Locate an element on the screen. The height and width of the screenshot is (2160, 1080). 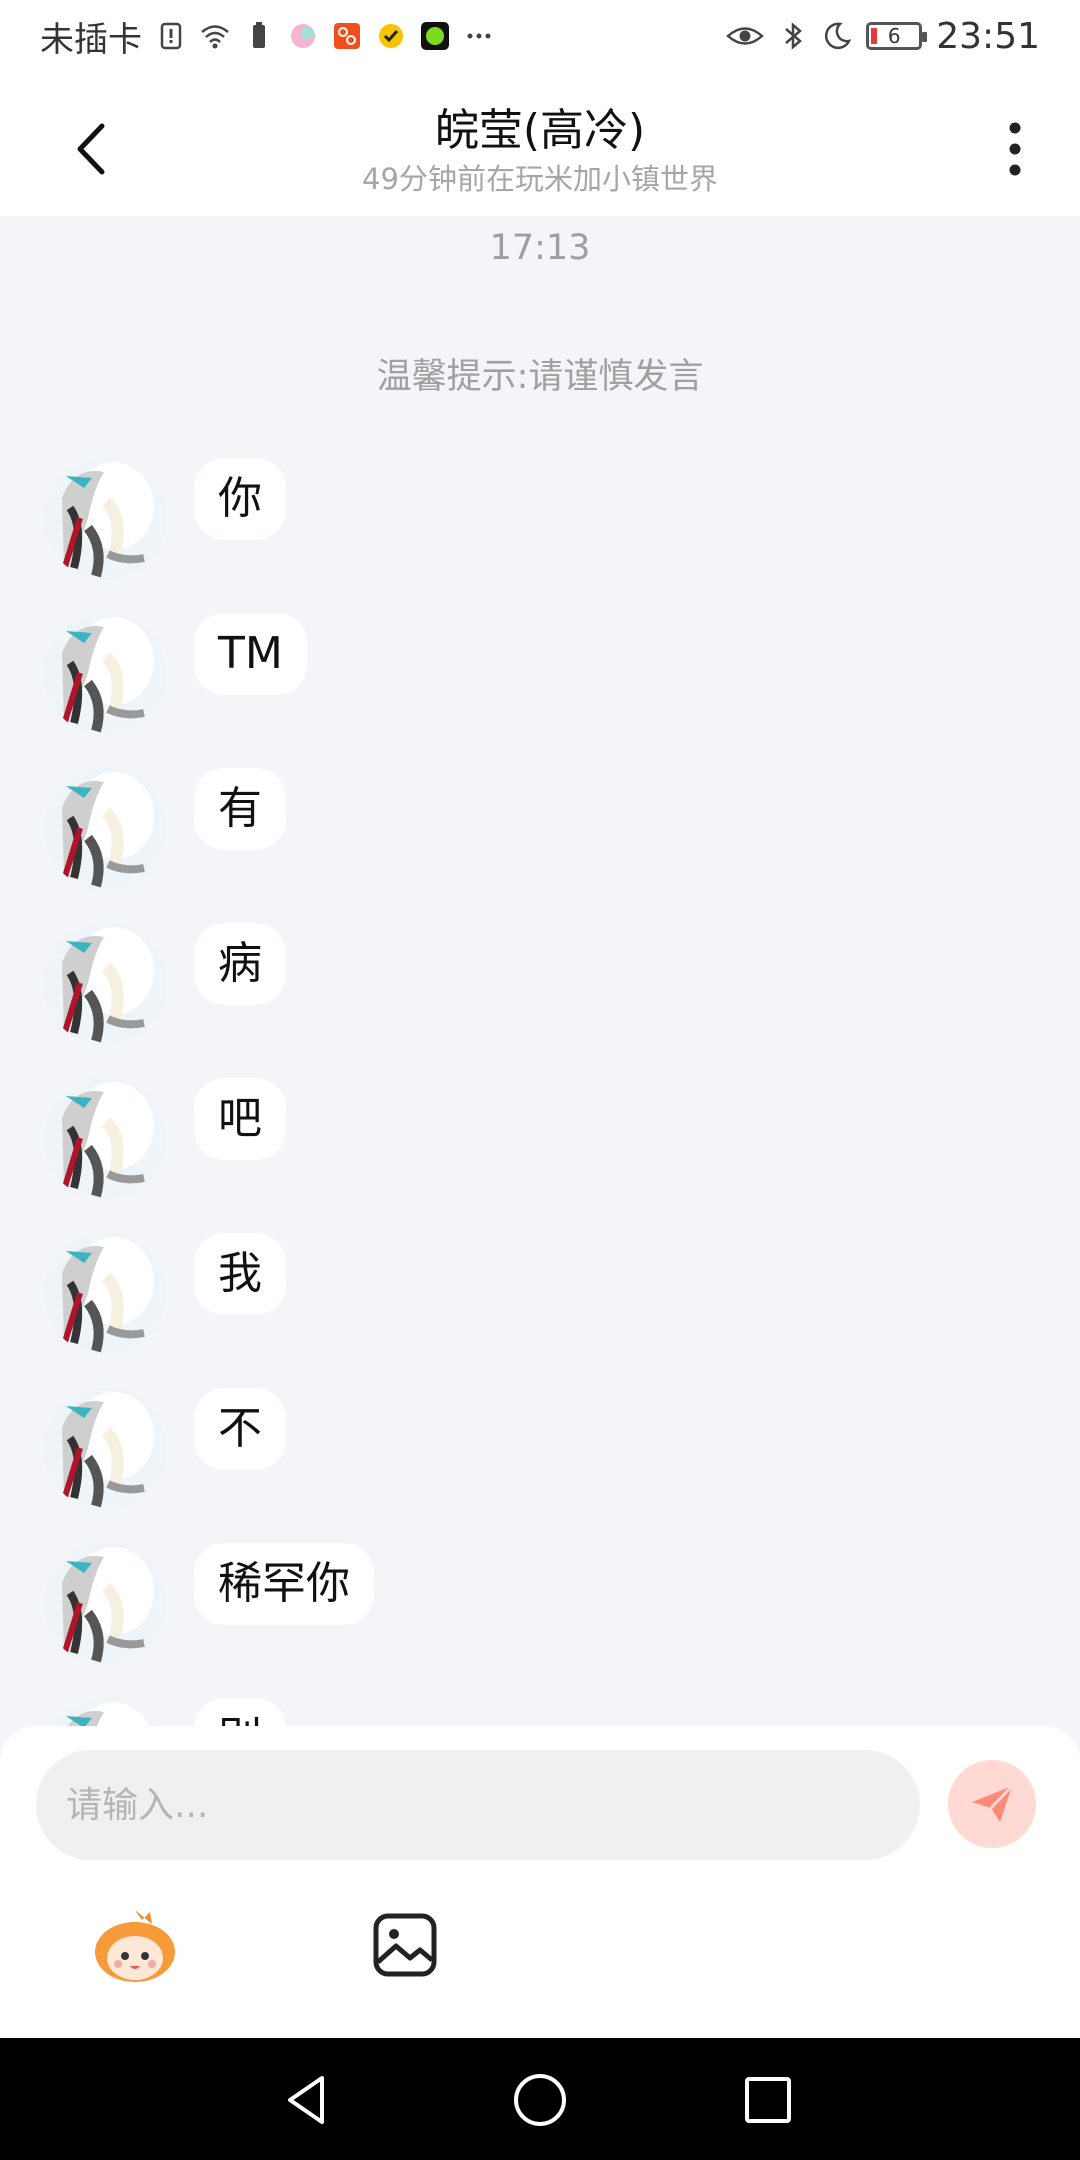
message-bubble: TM is located at coordinates (250, 654).